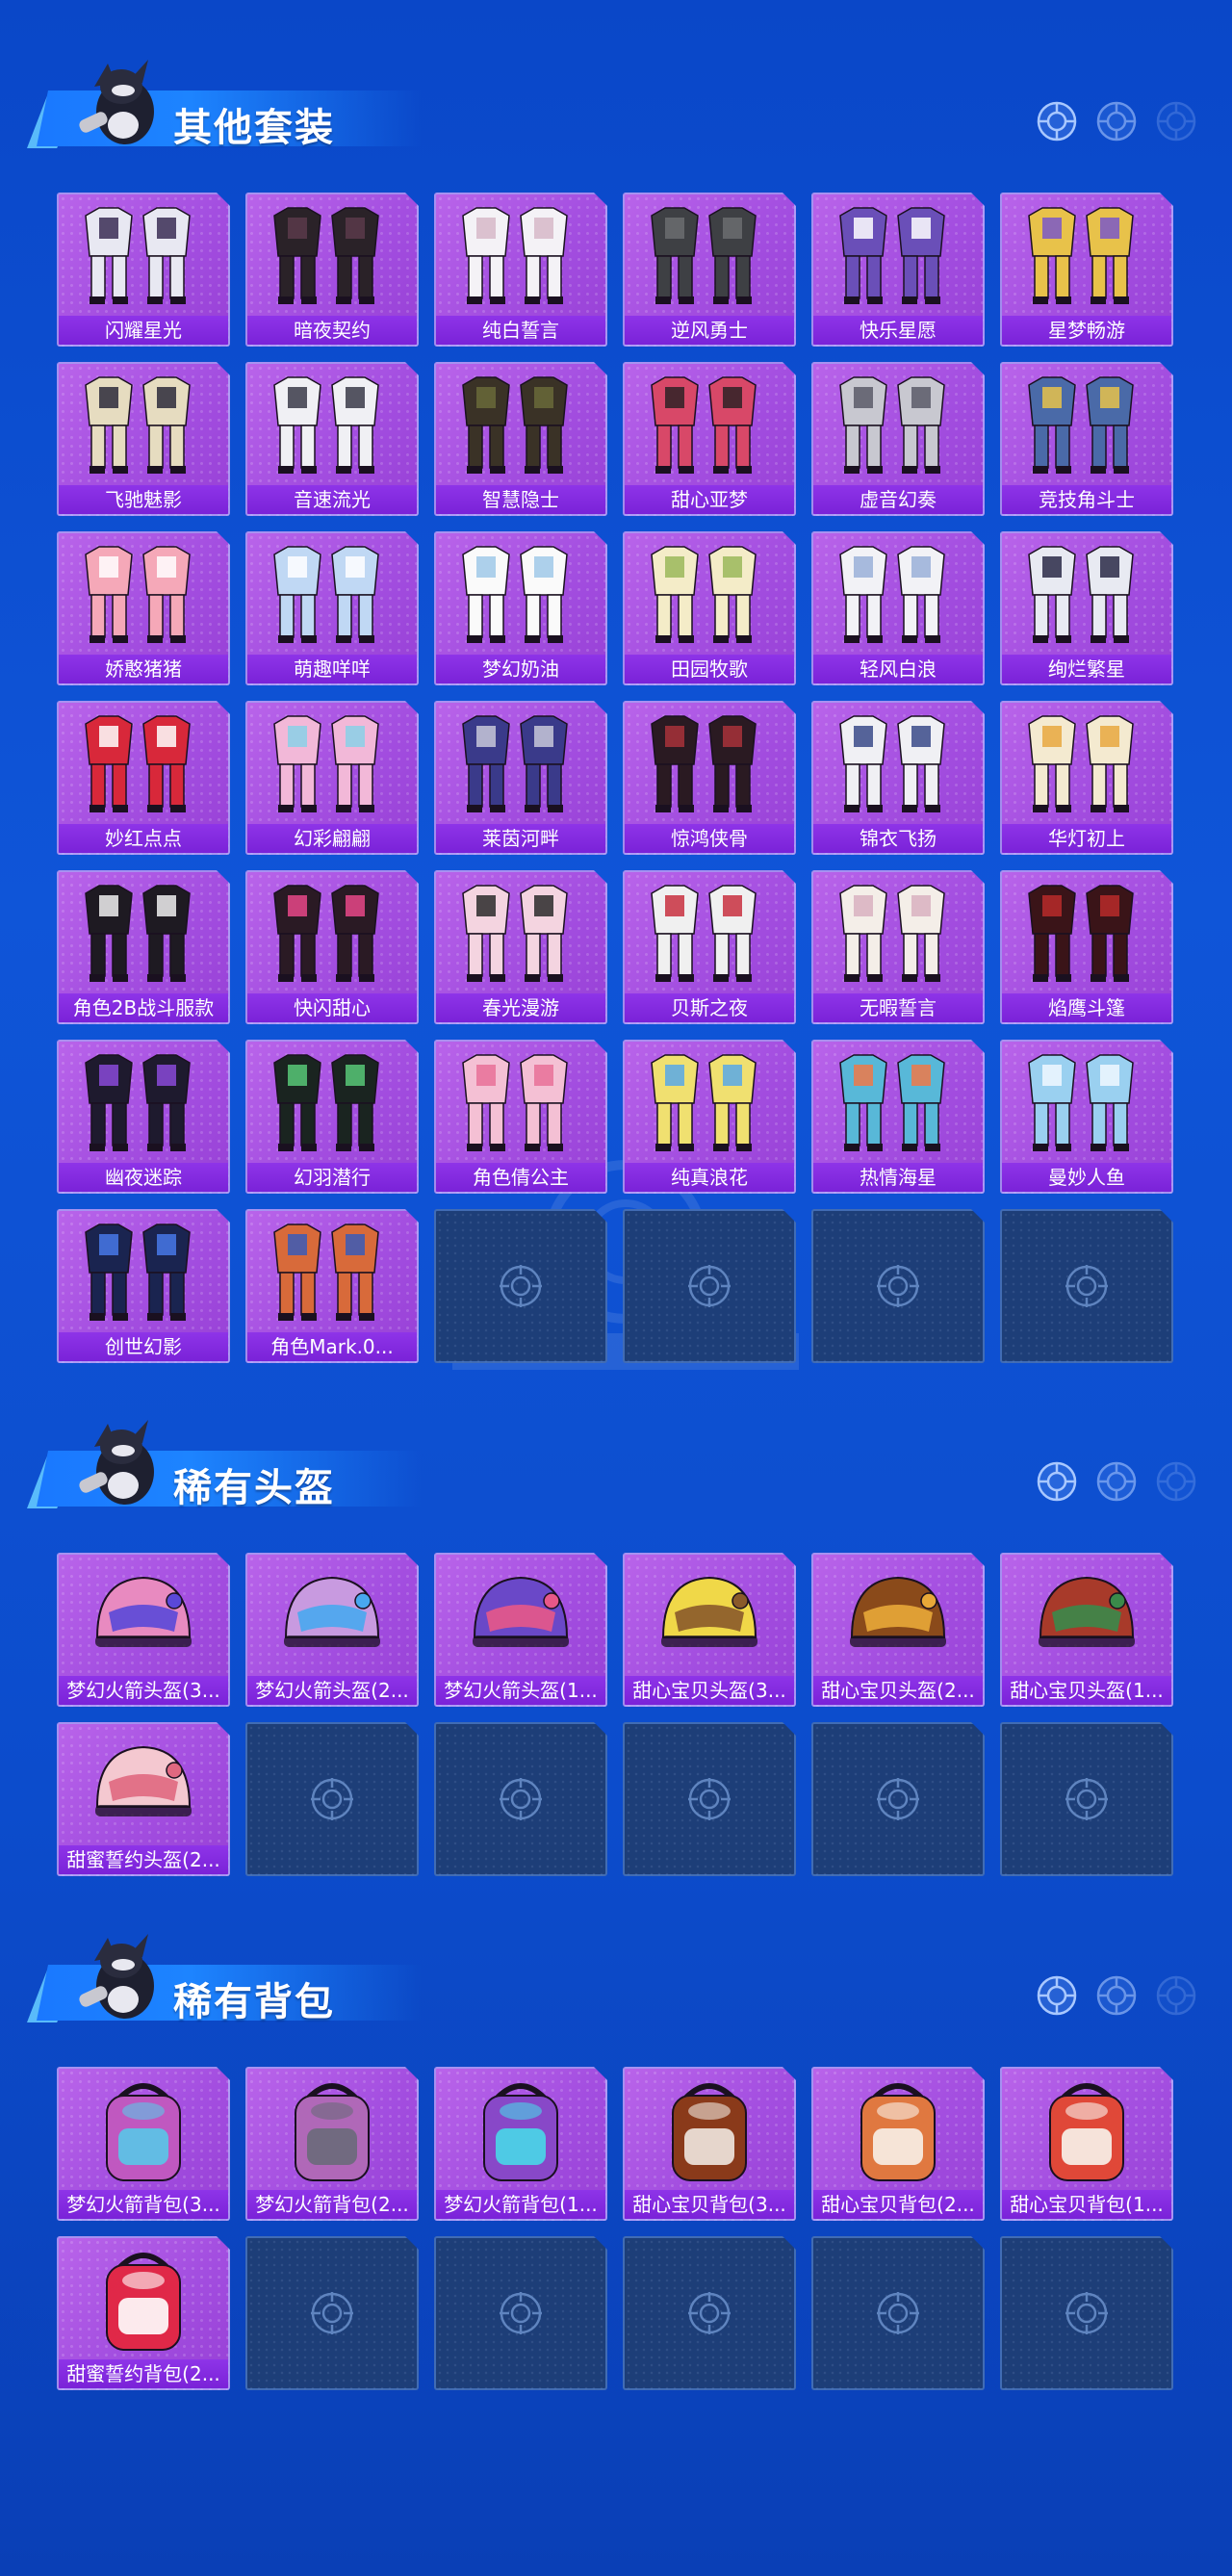 This screenshot has height=2576, width=1232. I want to click on item-card: 莱茵河畔, so click(520, 778).